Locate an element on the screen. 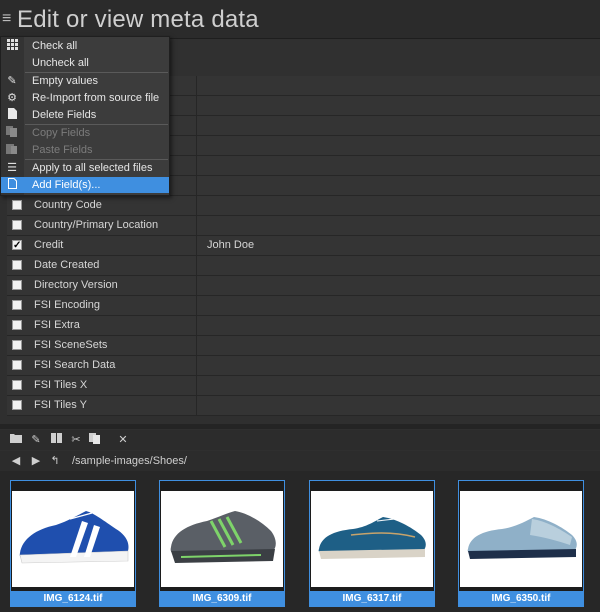 This screenshot has height=612, width=600. table-row: Country Code is located at coordinates (303, 206).